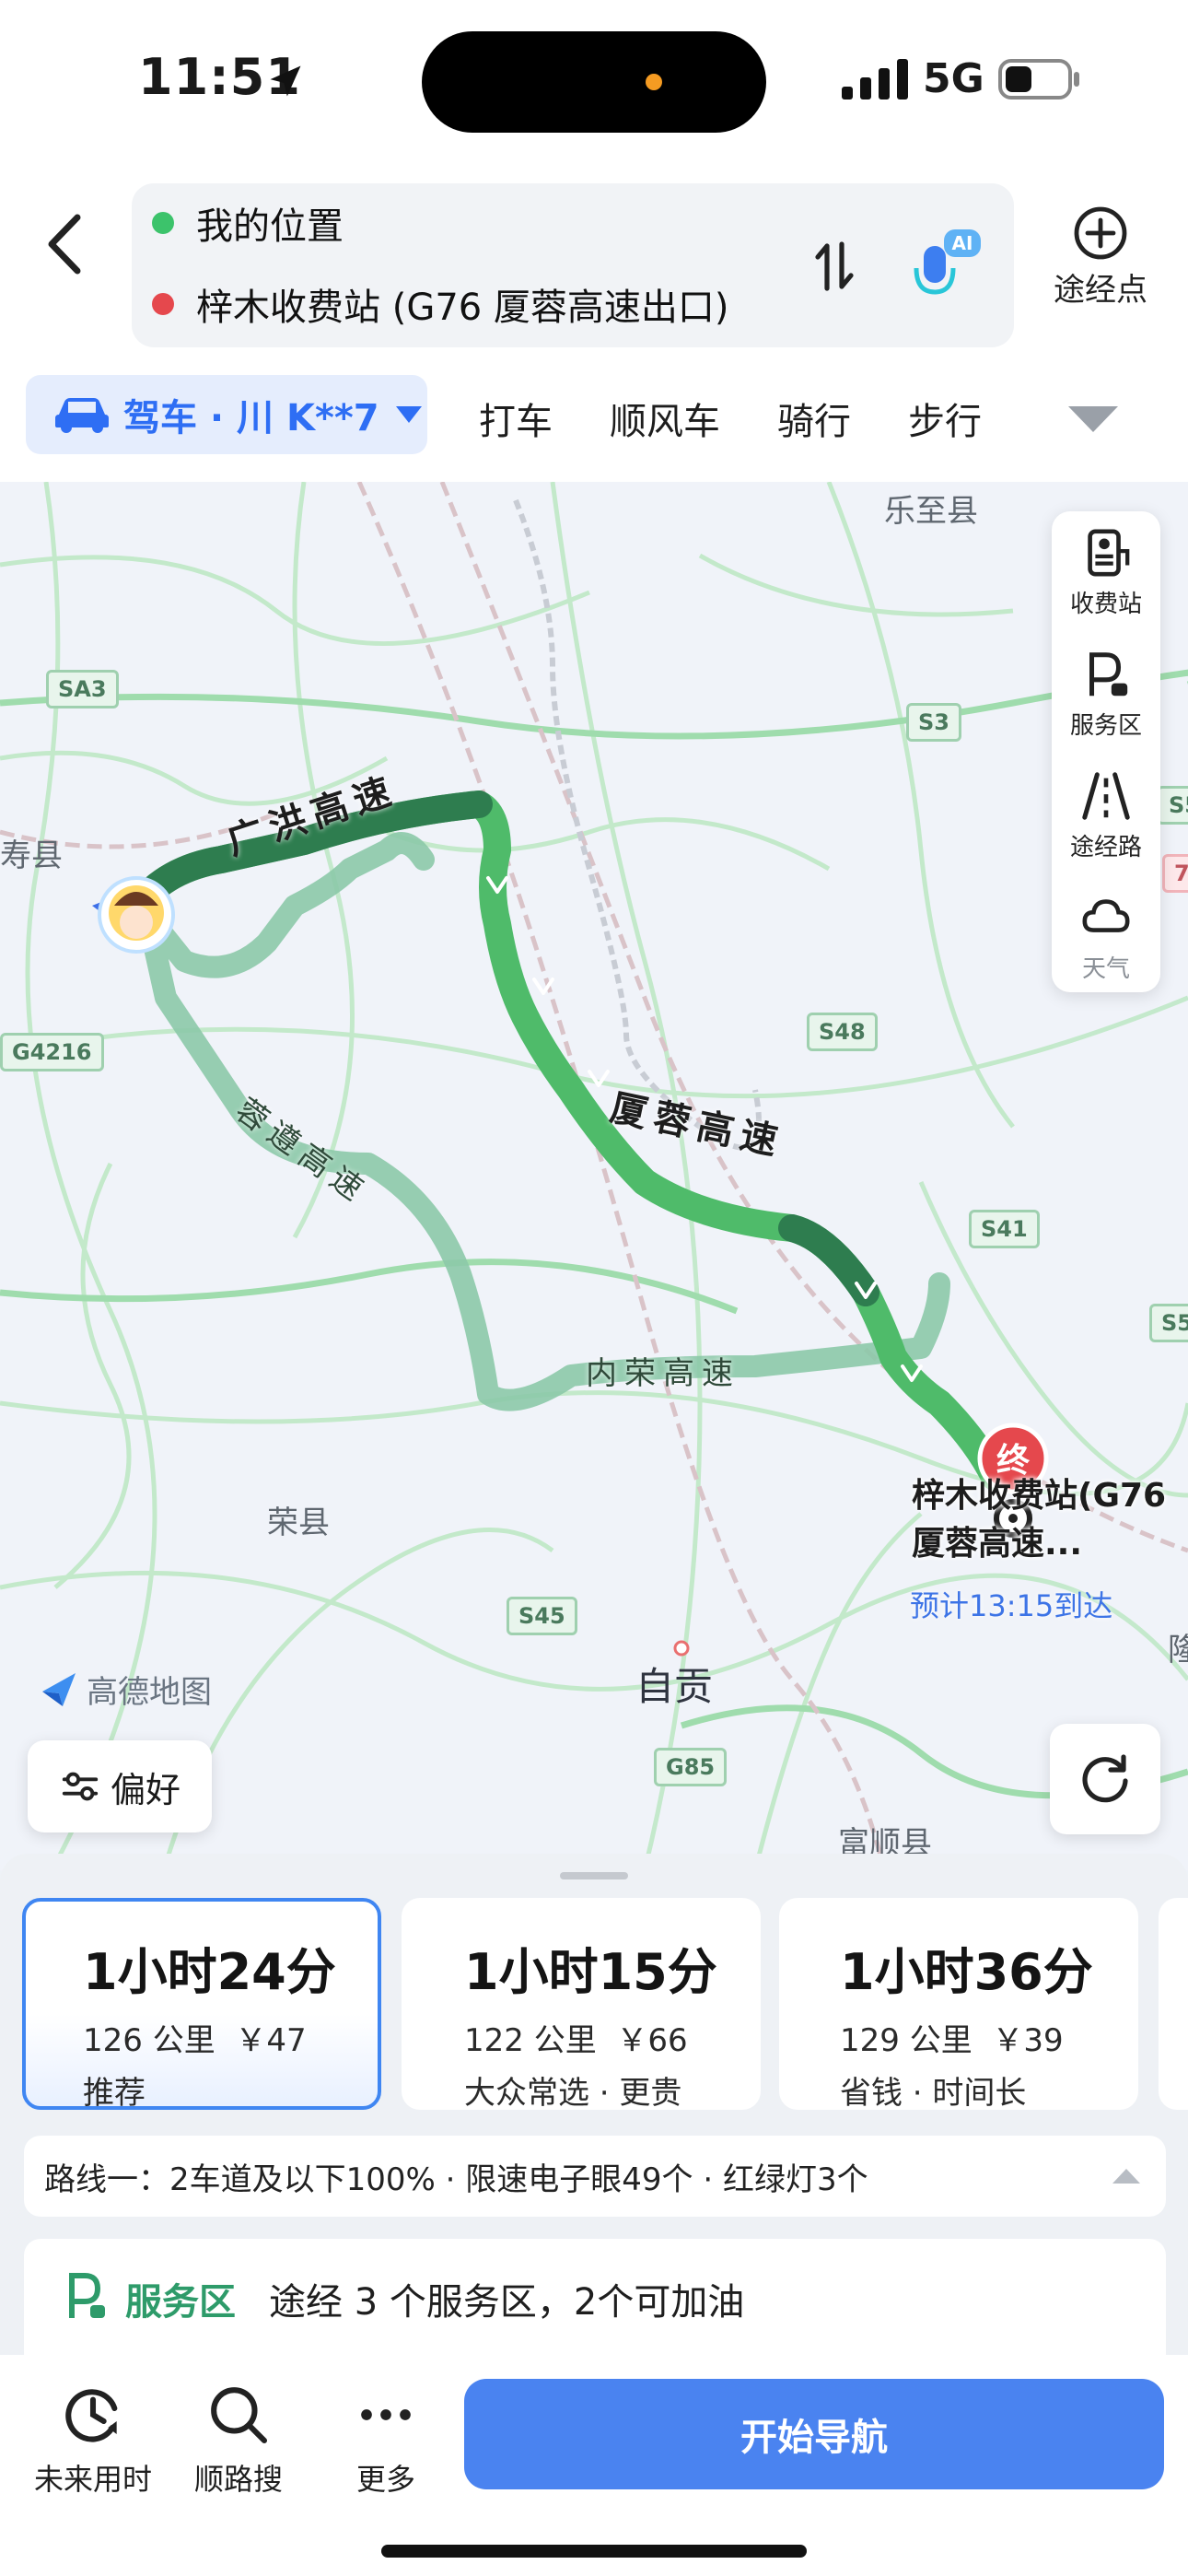 The image size is (1188, 2576). I want to click on future-time-label: 未来用时, so click(92, 2479).